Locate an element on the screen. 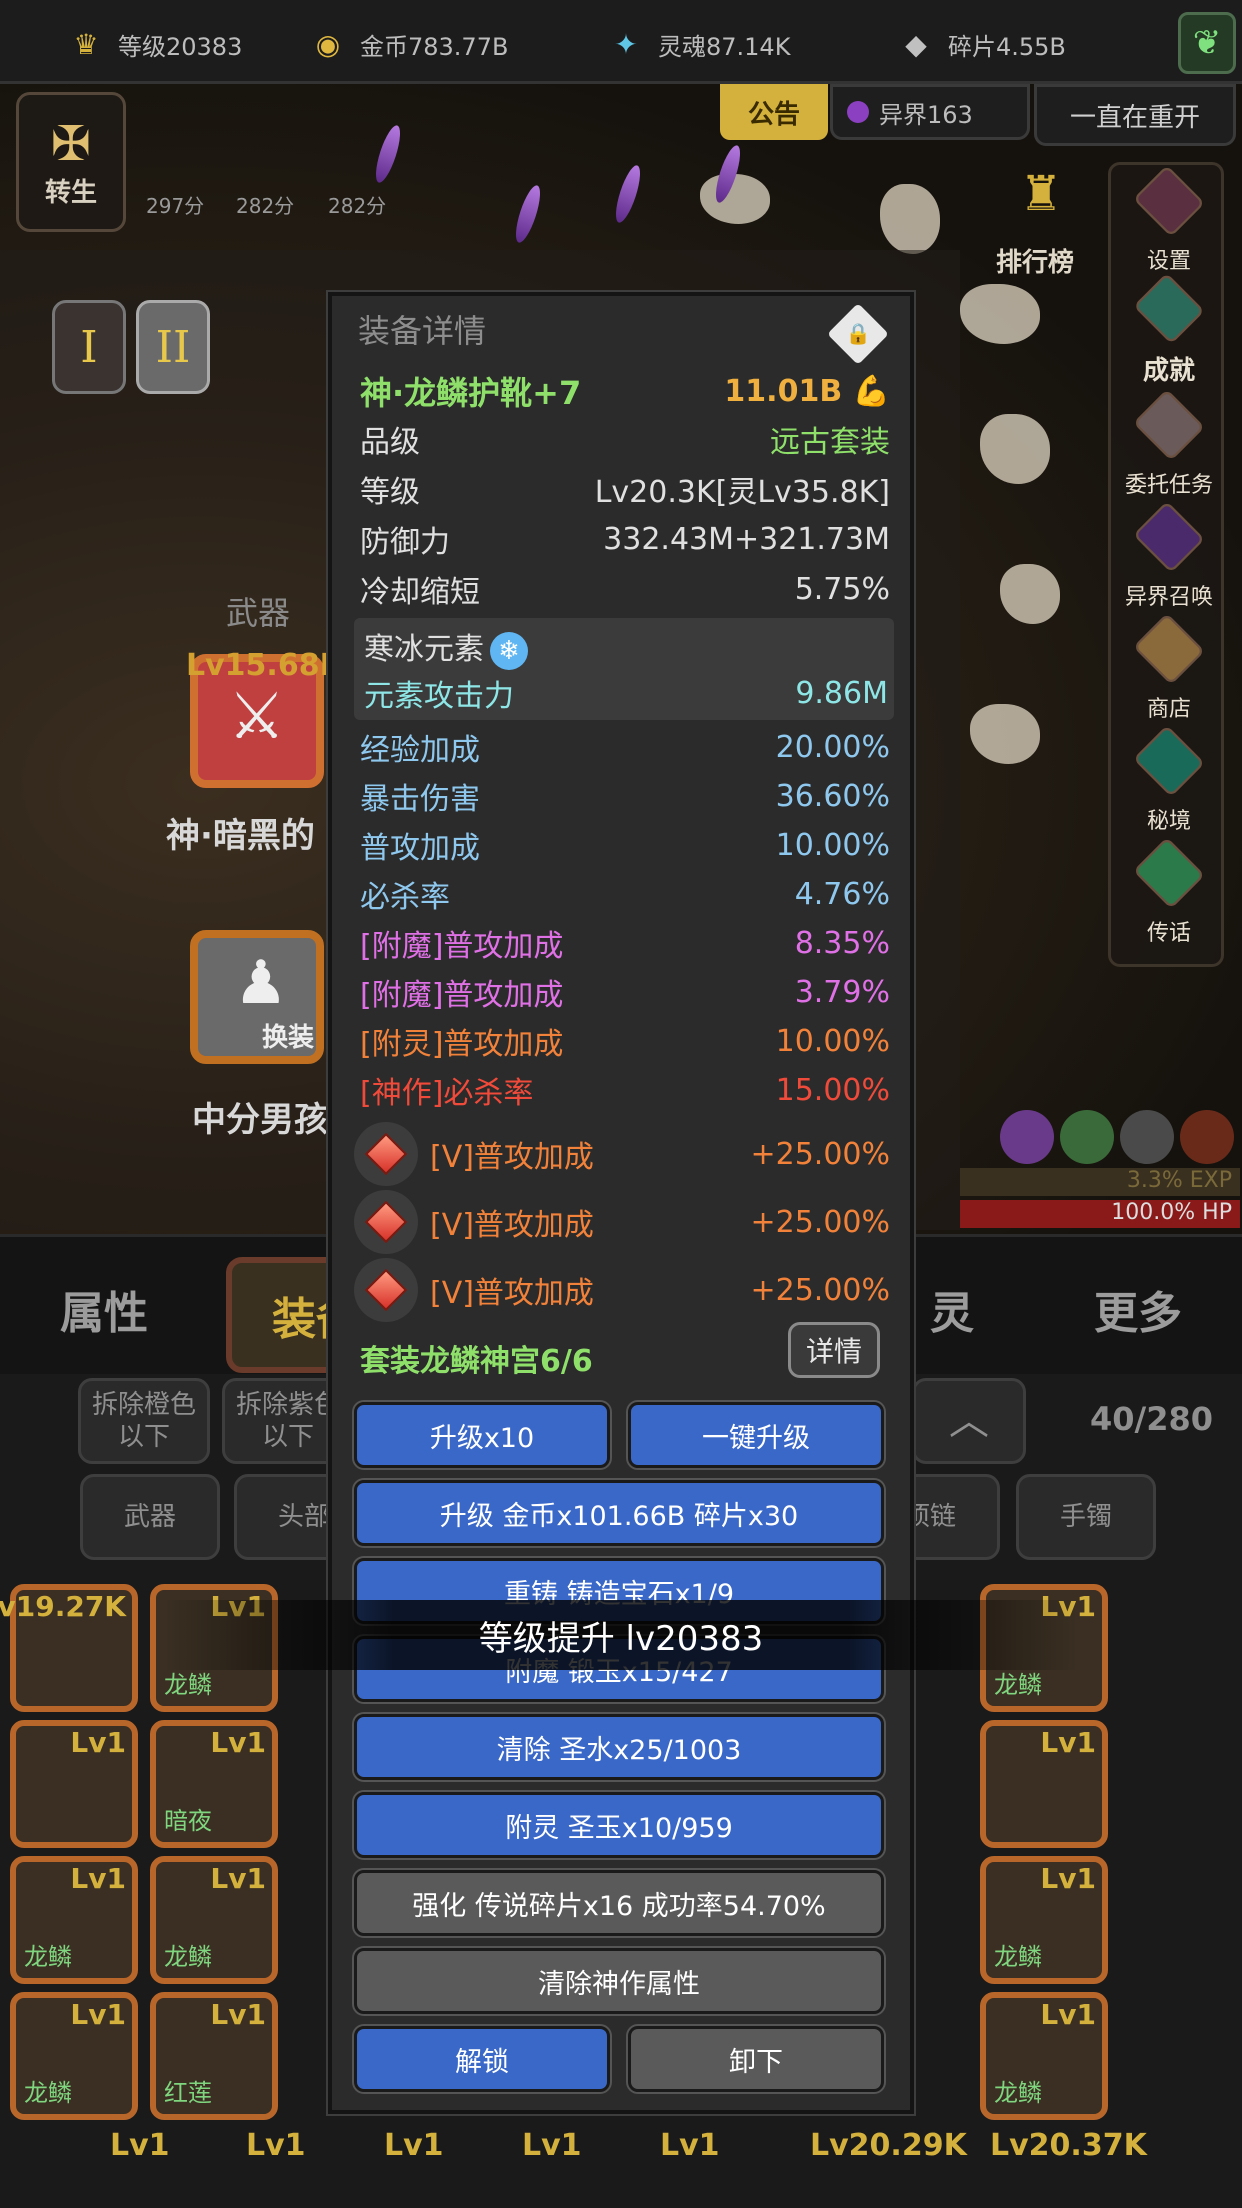 This screenshot has height=2208, width=1242. weapon-name: 神·暗黑的 is located at coordinates (240, 836).